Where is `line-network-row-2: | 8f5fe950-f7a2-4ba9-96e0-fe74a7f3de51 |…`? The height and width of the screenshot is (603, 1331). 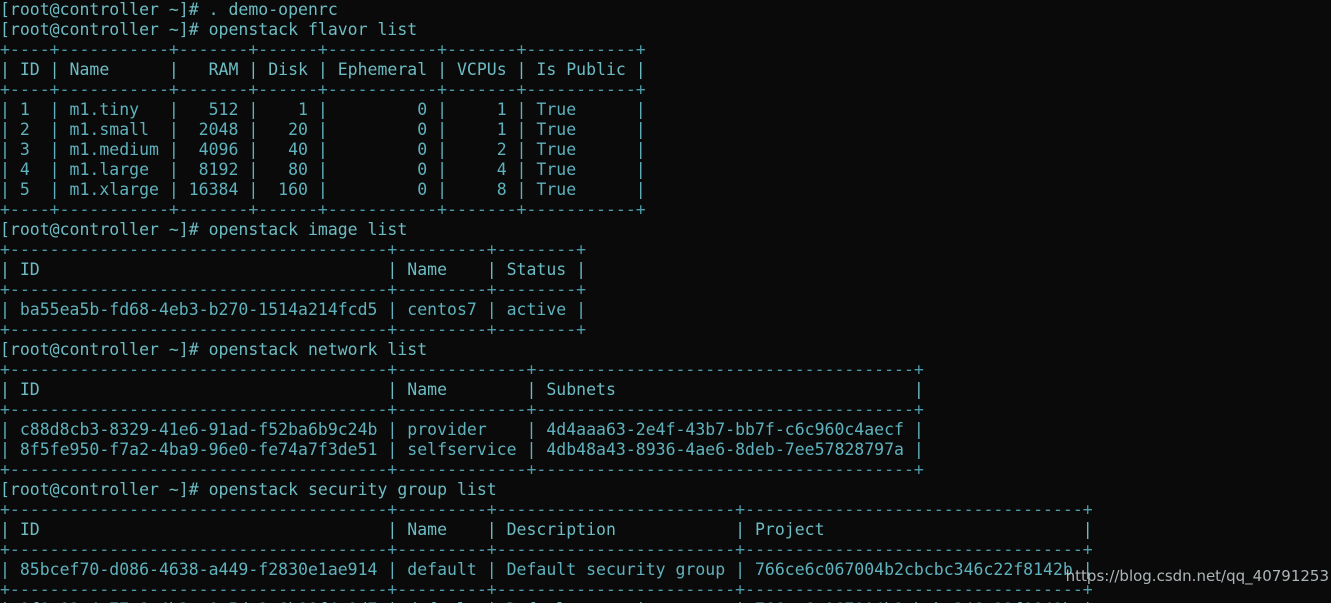
line-network-row-2: | 8f5fe950-f7a2-4ba9-96e0-fe74a7f3de51 |… is located at coordinates (462, 449).